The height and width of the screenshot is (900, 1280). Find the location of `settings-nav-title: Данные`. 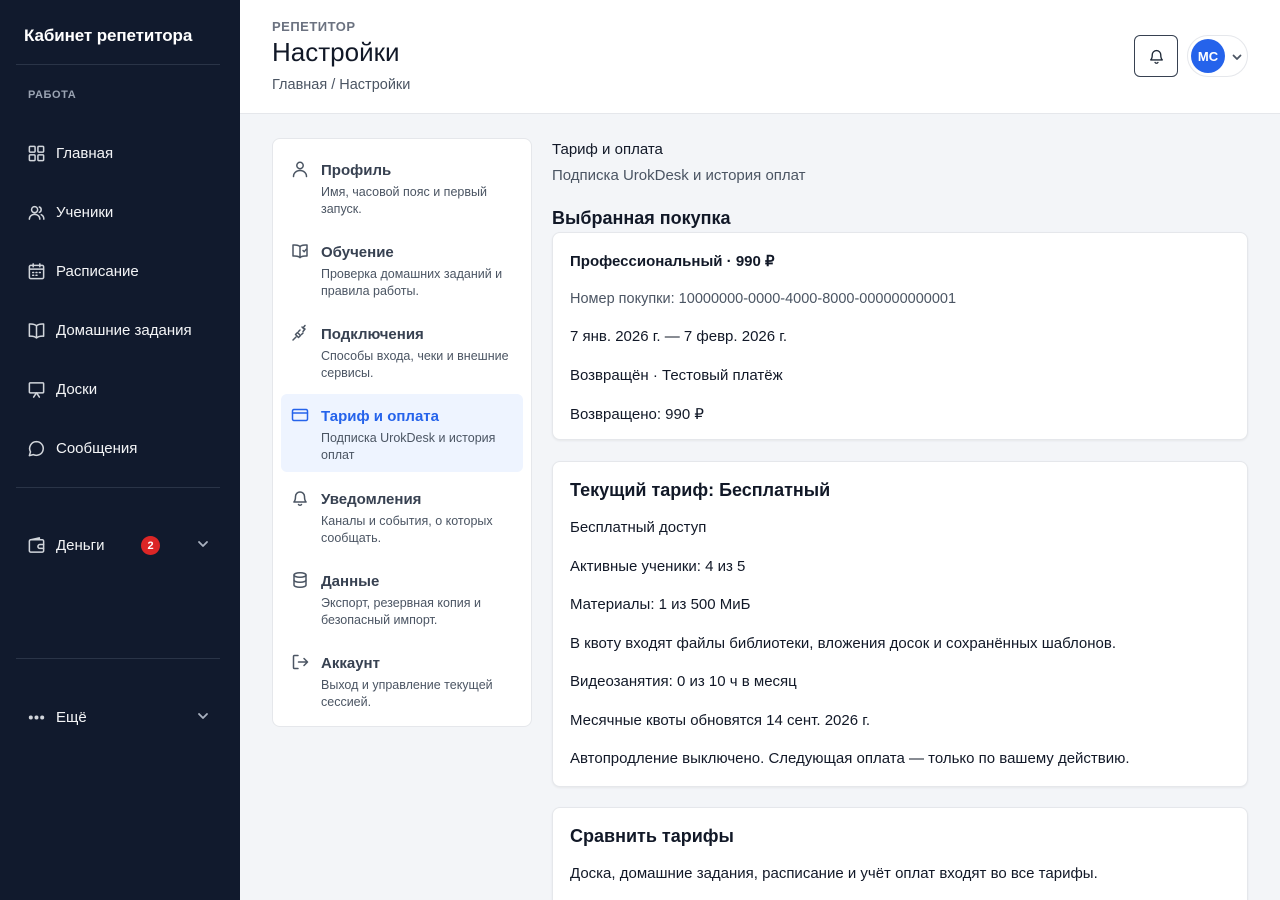

settings-nav-title: Данные is located at coordinates (350, 581).